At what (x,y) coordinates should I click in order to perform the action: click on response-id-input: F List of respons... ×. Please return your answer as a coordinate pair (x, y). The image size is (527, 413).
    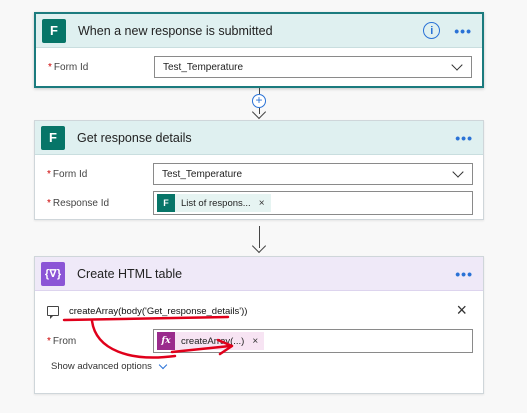
    Looking at the image, I should click on (313, 203).